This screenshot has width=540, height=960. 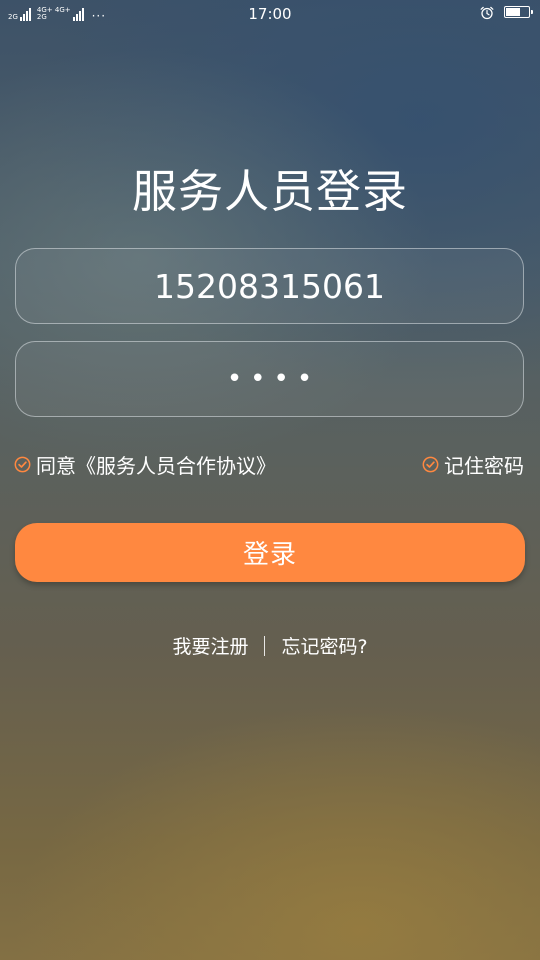 I want to click on remember-password-checkbox: 记住密码, so click(x=473, y=464).